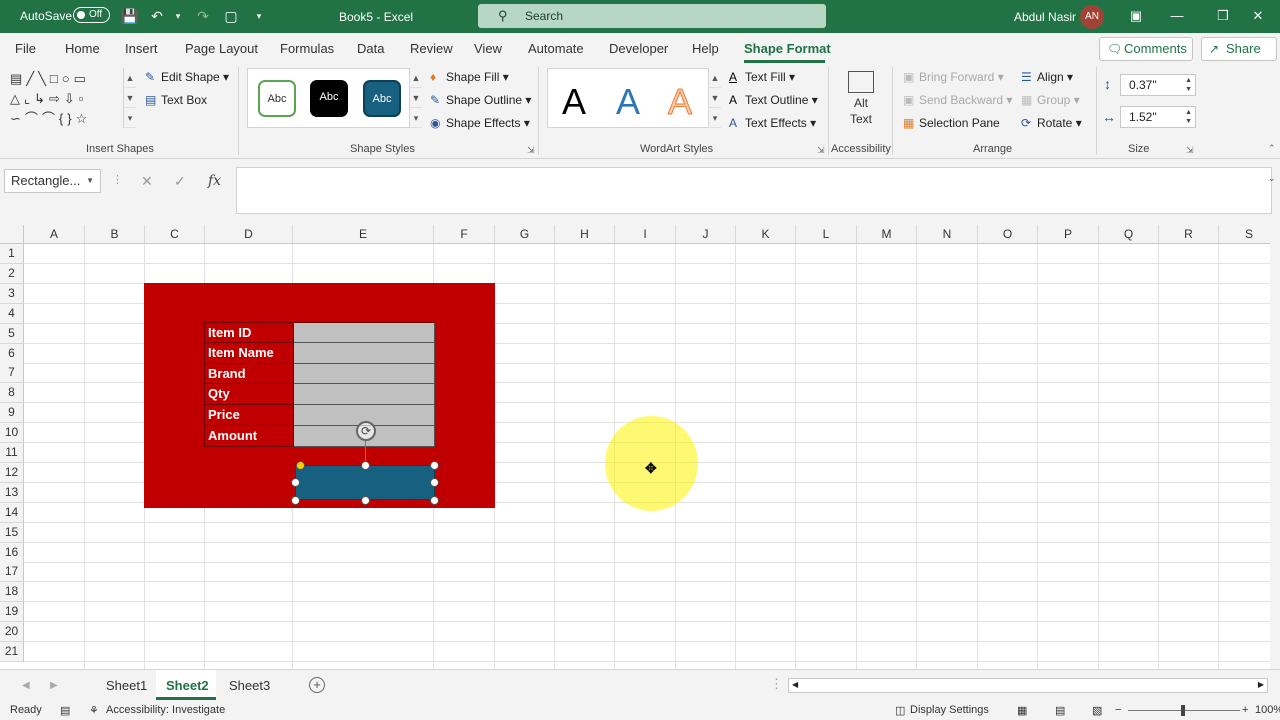 The height and width of the screenshot is (720, 1280). Describe the element at coordinates (12, 492) in the screenshot. I see `row-header: 13` at that location.